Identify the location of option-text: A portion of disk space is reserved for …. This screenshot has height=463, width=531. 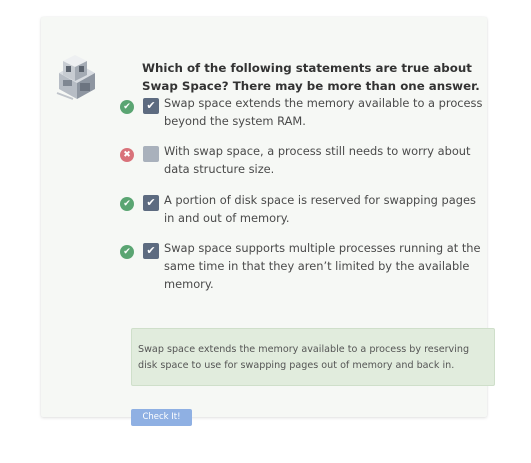
(320, 209).